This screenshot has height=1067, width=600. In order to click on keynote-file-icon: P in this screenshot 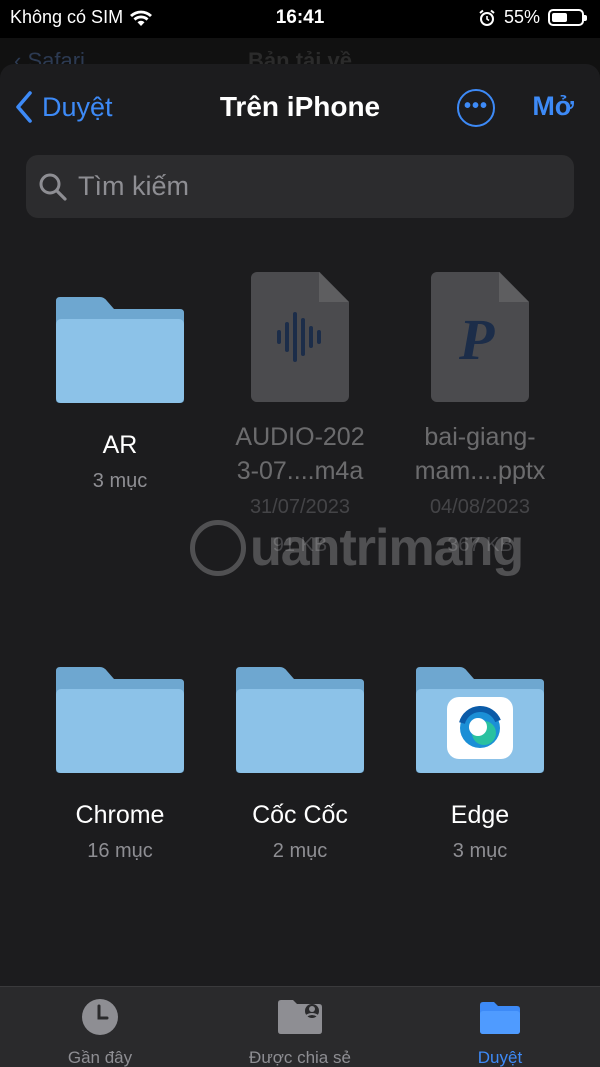, I will do `click(480, 337)`.